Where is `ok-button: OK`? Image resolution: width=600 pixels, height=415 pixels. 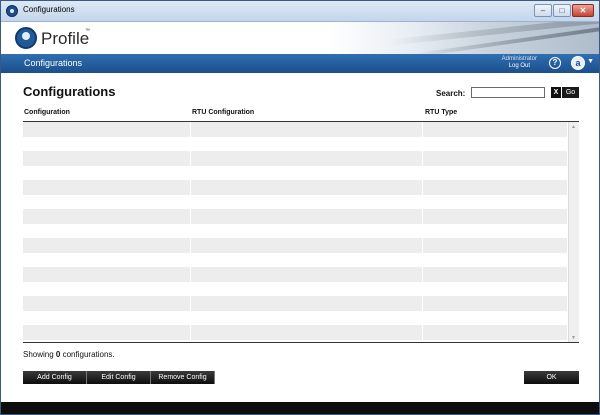
ok-button: OK is located at coordinates (551, 377).